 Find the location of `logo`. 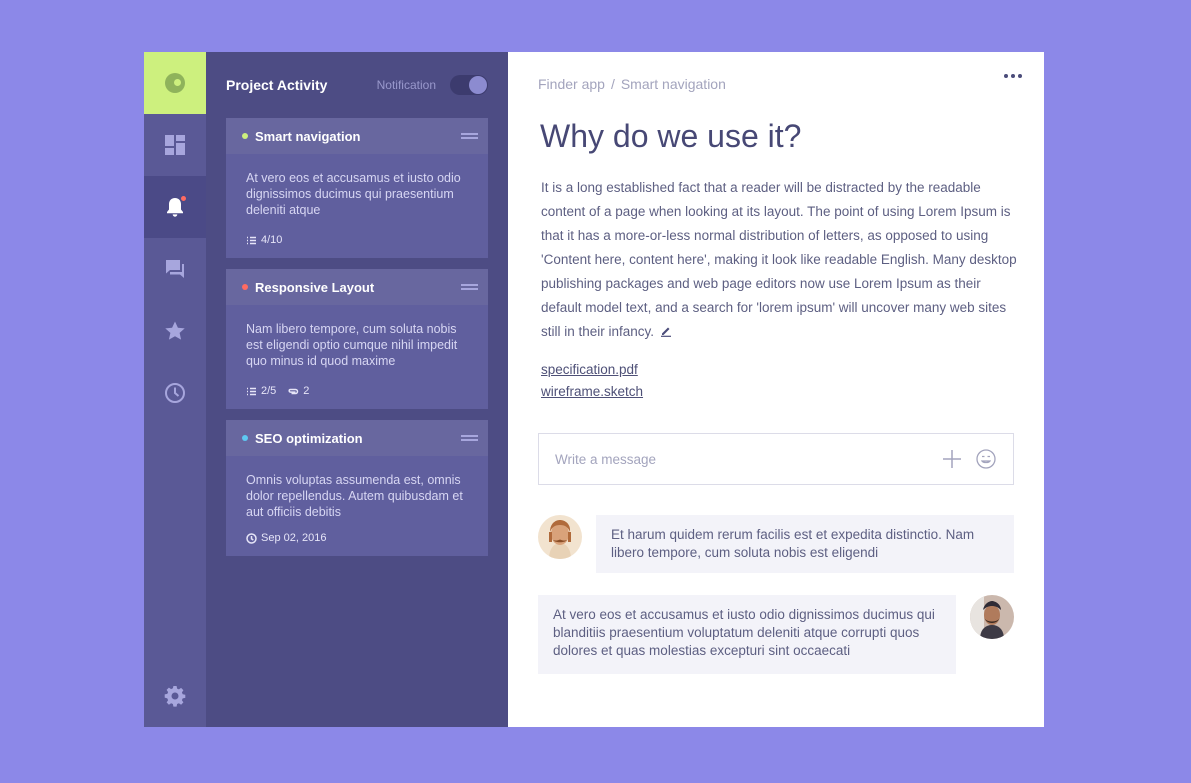

logo is located at coordinates (175, 83).